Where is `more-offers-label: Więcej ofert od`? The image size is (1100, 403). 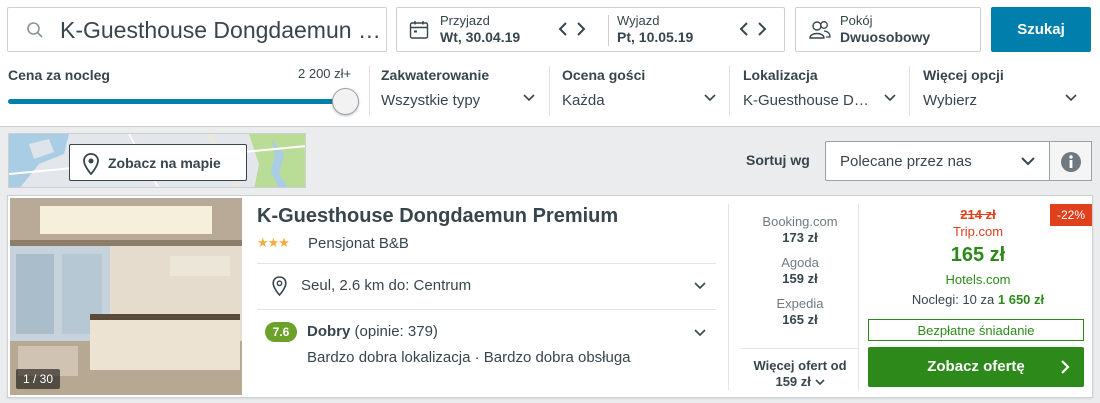
more-offers-label: Więcej ofert od is located at coordinates (800, 365).